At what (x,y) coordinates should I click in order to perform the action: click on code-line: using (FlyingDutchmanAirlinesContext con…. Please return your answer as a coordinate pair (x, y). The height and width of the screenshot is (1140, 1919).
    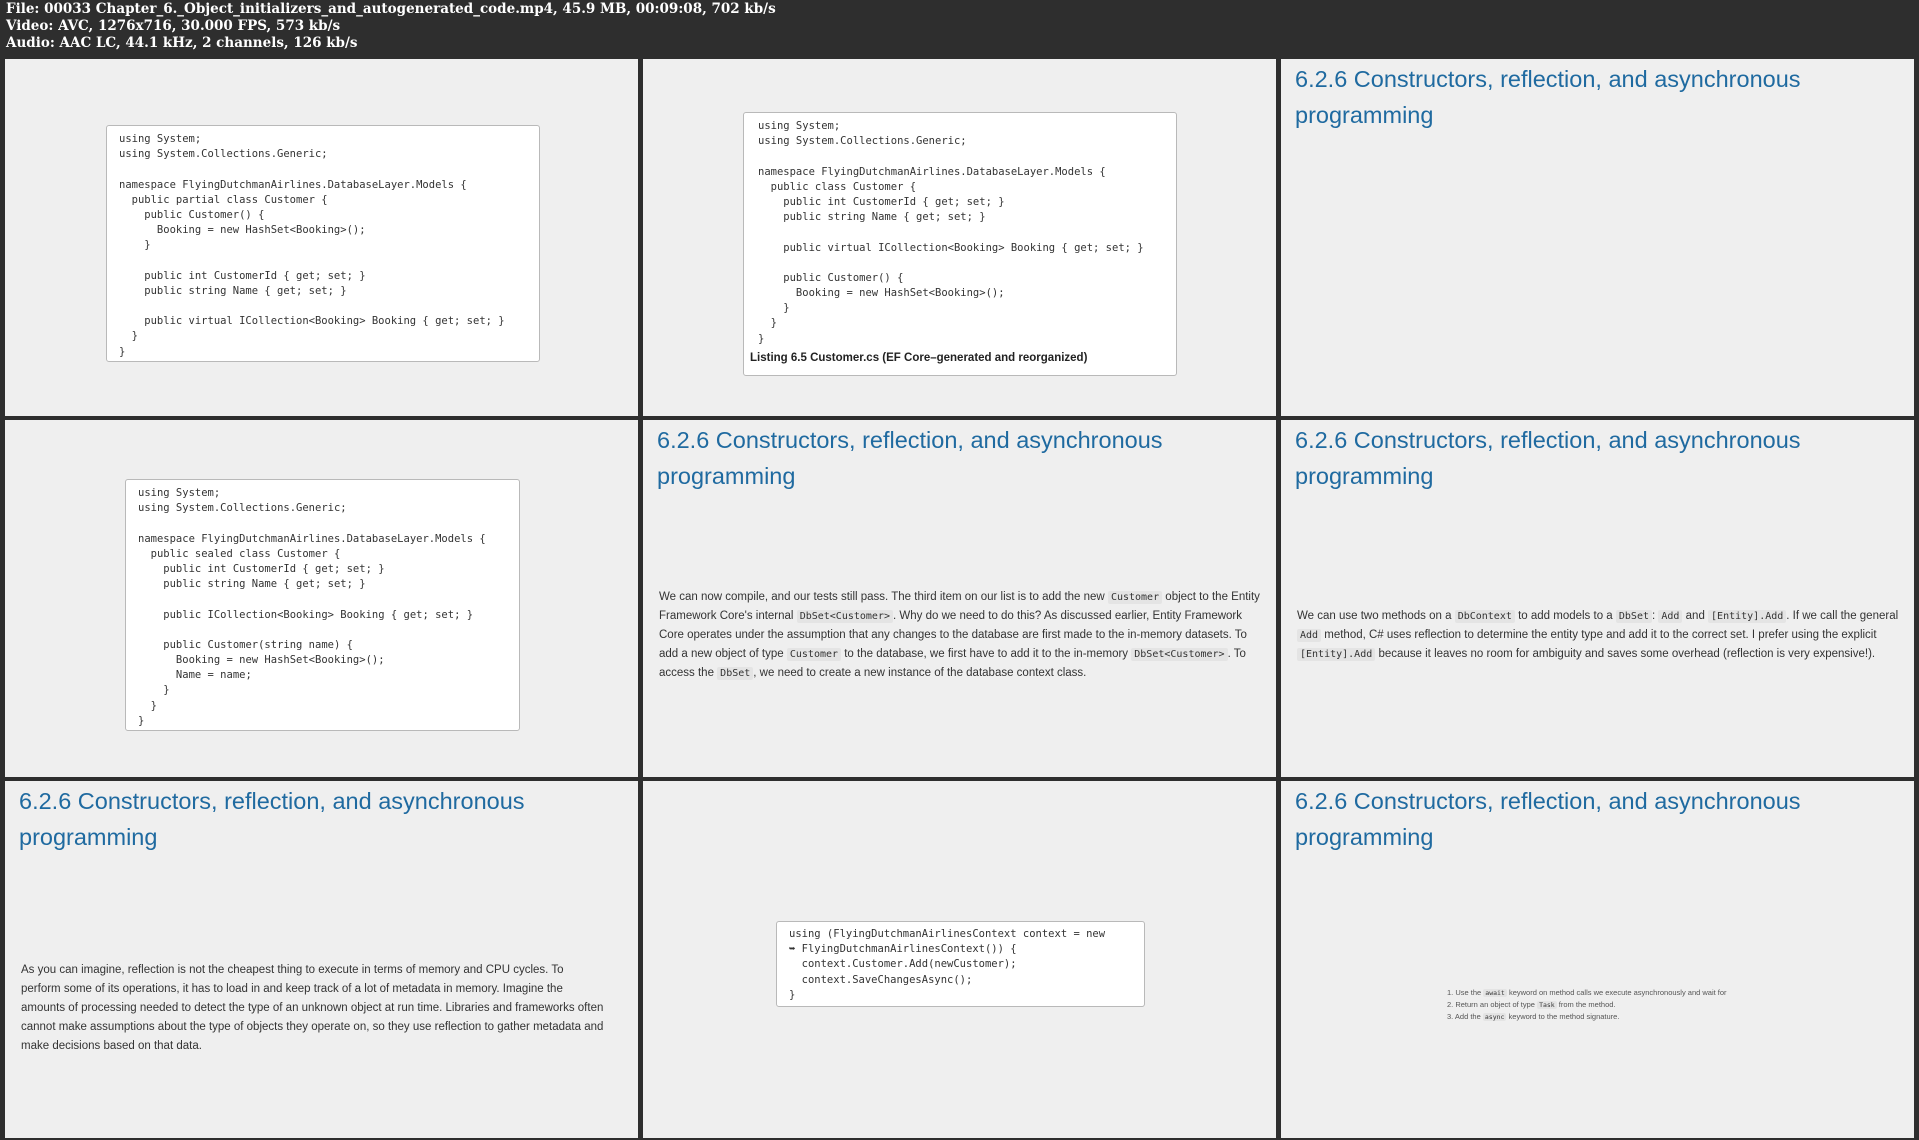
    Looking at the image, I should click on (947, 934).